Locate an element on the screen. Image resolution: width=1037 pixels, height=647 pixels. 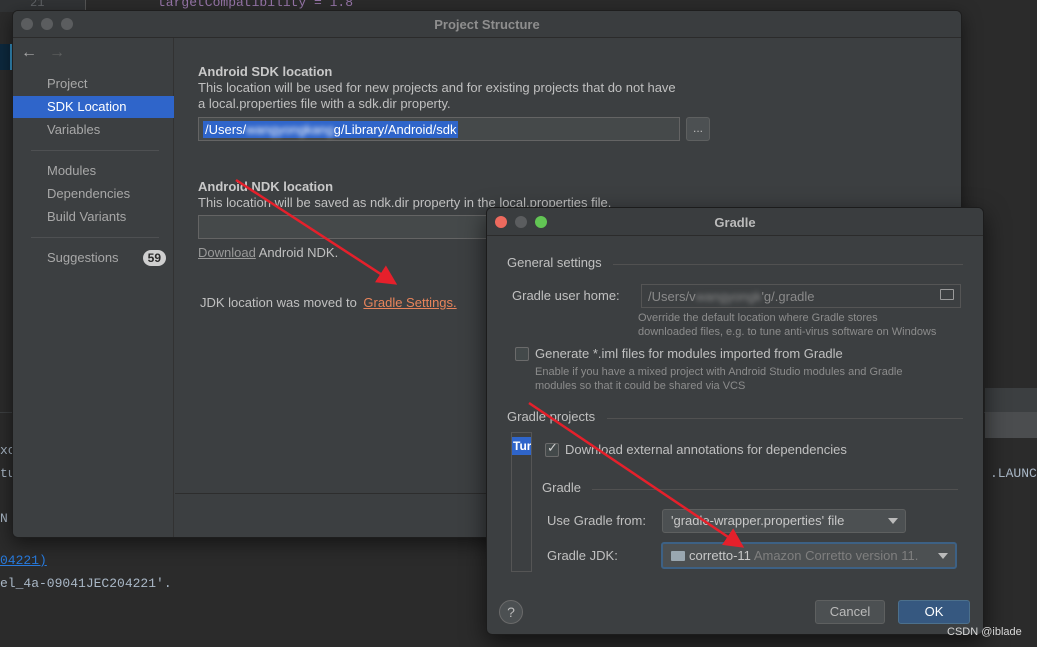
sidebar-item-variables: Variables is located at coordinates (93, 130).